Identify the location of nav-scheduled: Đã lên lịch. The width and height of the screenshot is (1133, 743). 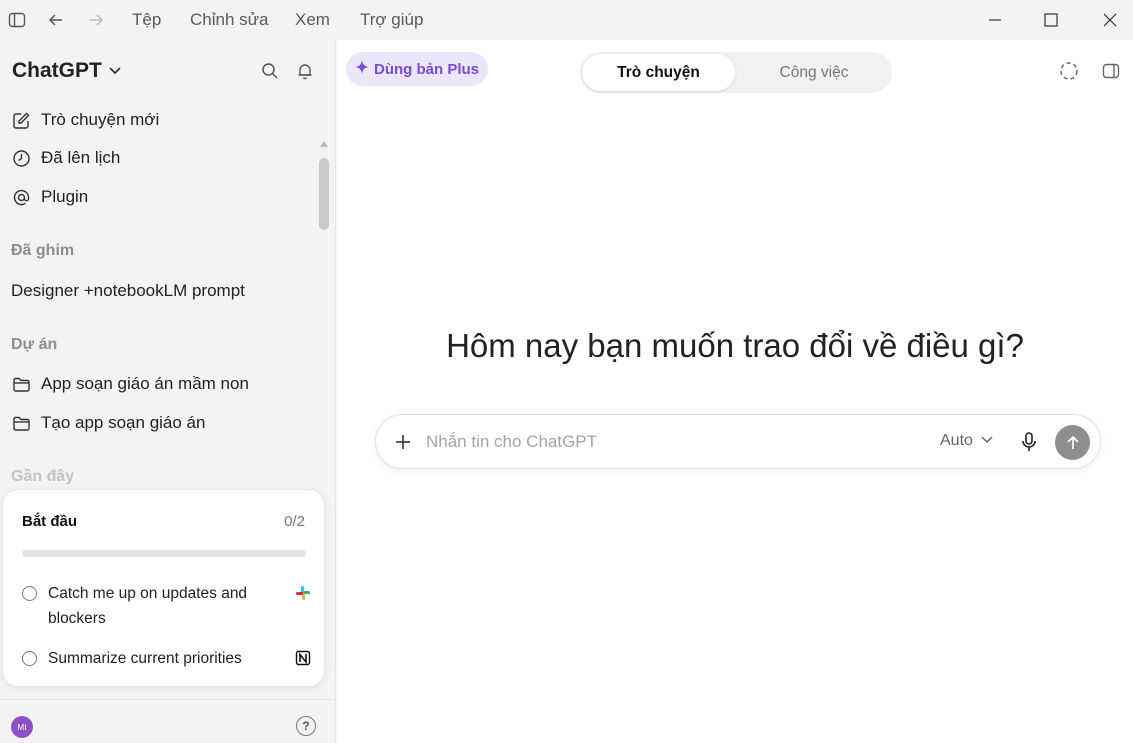
(65, 158).